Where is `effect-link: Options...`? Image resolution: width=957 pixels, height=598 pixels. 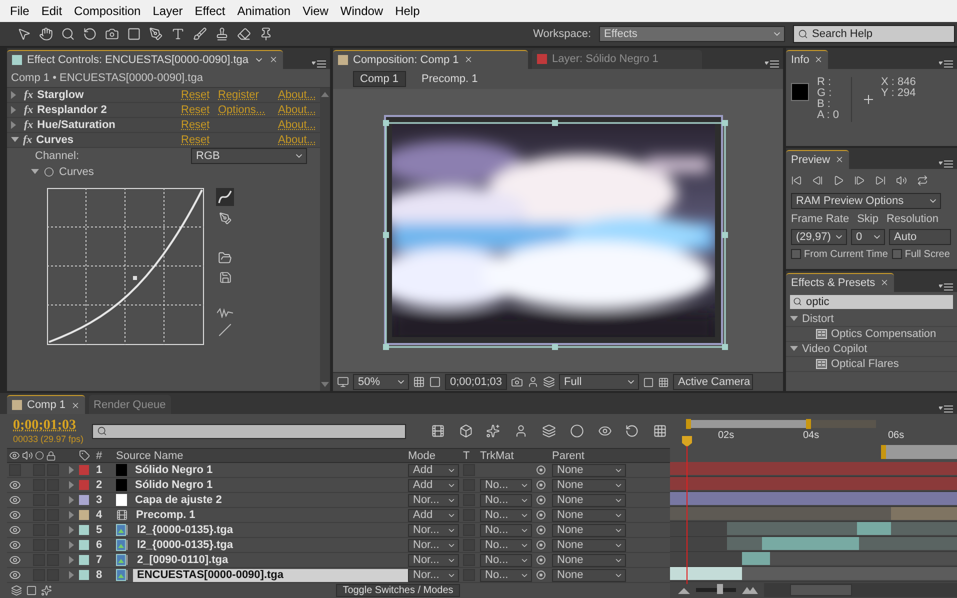
effect-link: Options... is located at coordinates (248, 110).